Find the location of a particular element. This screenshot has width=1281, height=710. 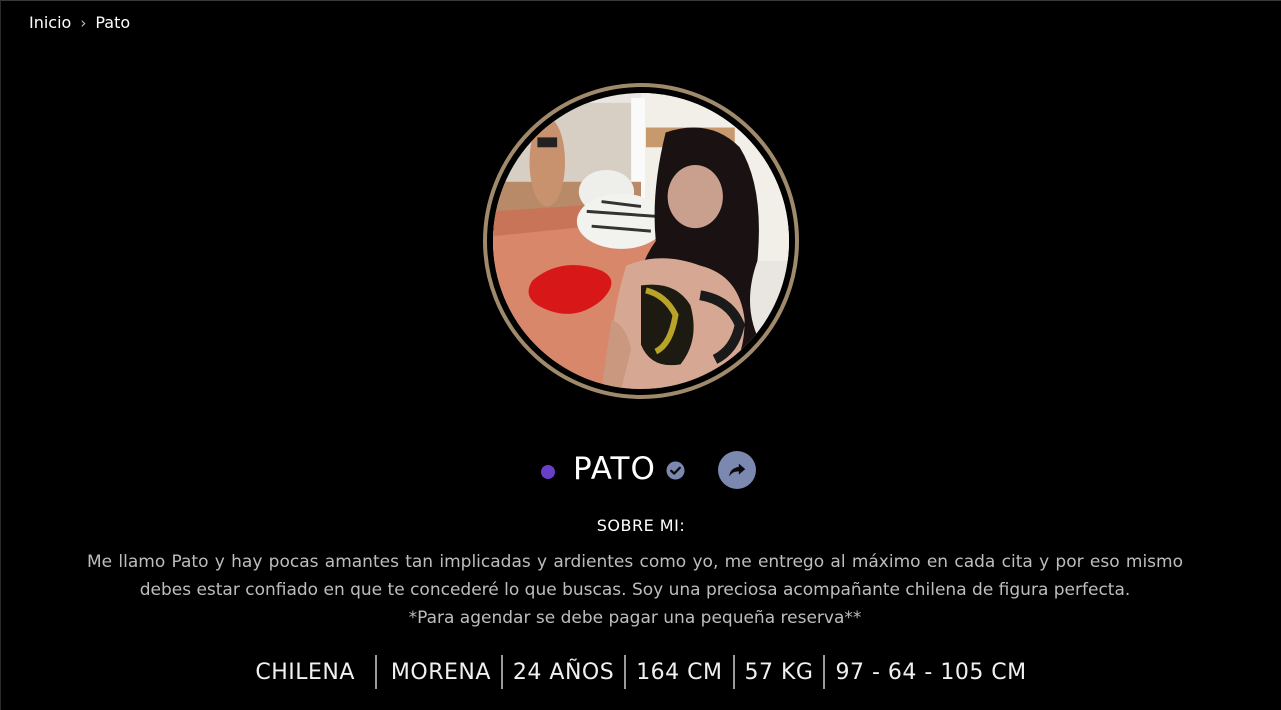

about-title: SOBRE MI: is located at coordinates (641, 525).